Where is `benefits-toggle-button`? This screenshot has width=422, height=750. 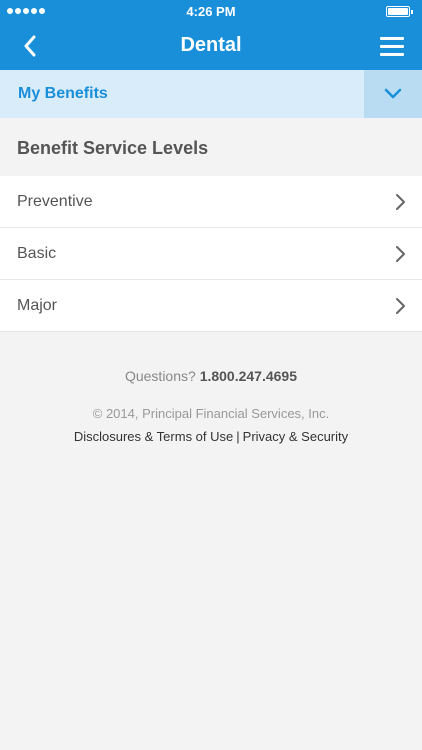
benefits-toggle-button is located at coordinates (393, 94).